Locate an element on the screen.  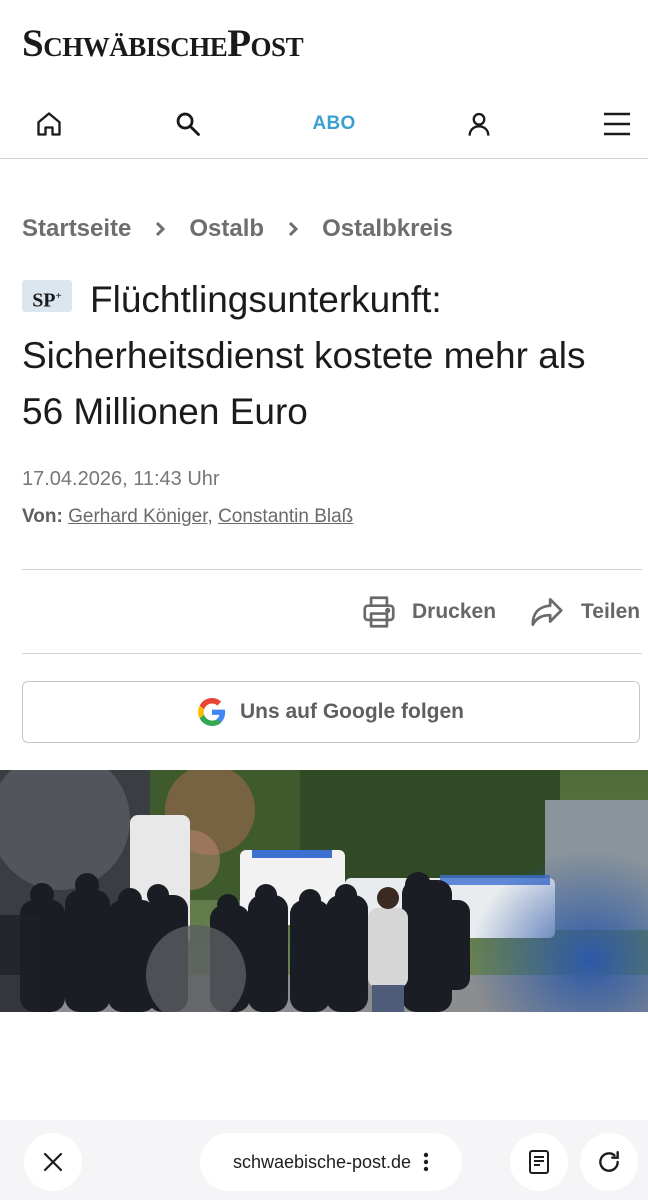
google-follow-label: Uns auf Google folgen is located at coordinates (352, 711).